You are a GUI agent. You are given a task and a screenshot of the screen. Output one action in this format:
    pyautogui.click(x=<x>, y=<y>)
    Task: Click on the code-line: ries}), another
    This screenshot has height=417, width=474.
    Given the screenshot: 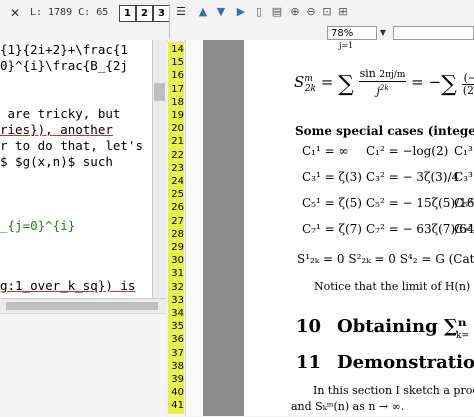 What is the action you would take?
    pyautogui.click(x=56, y=129)
    